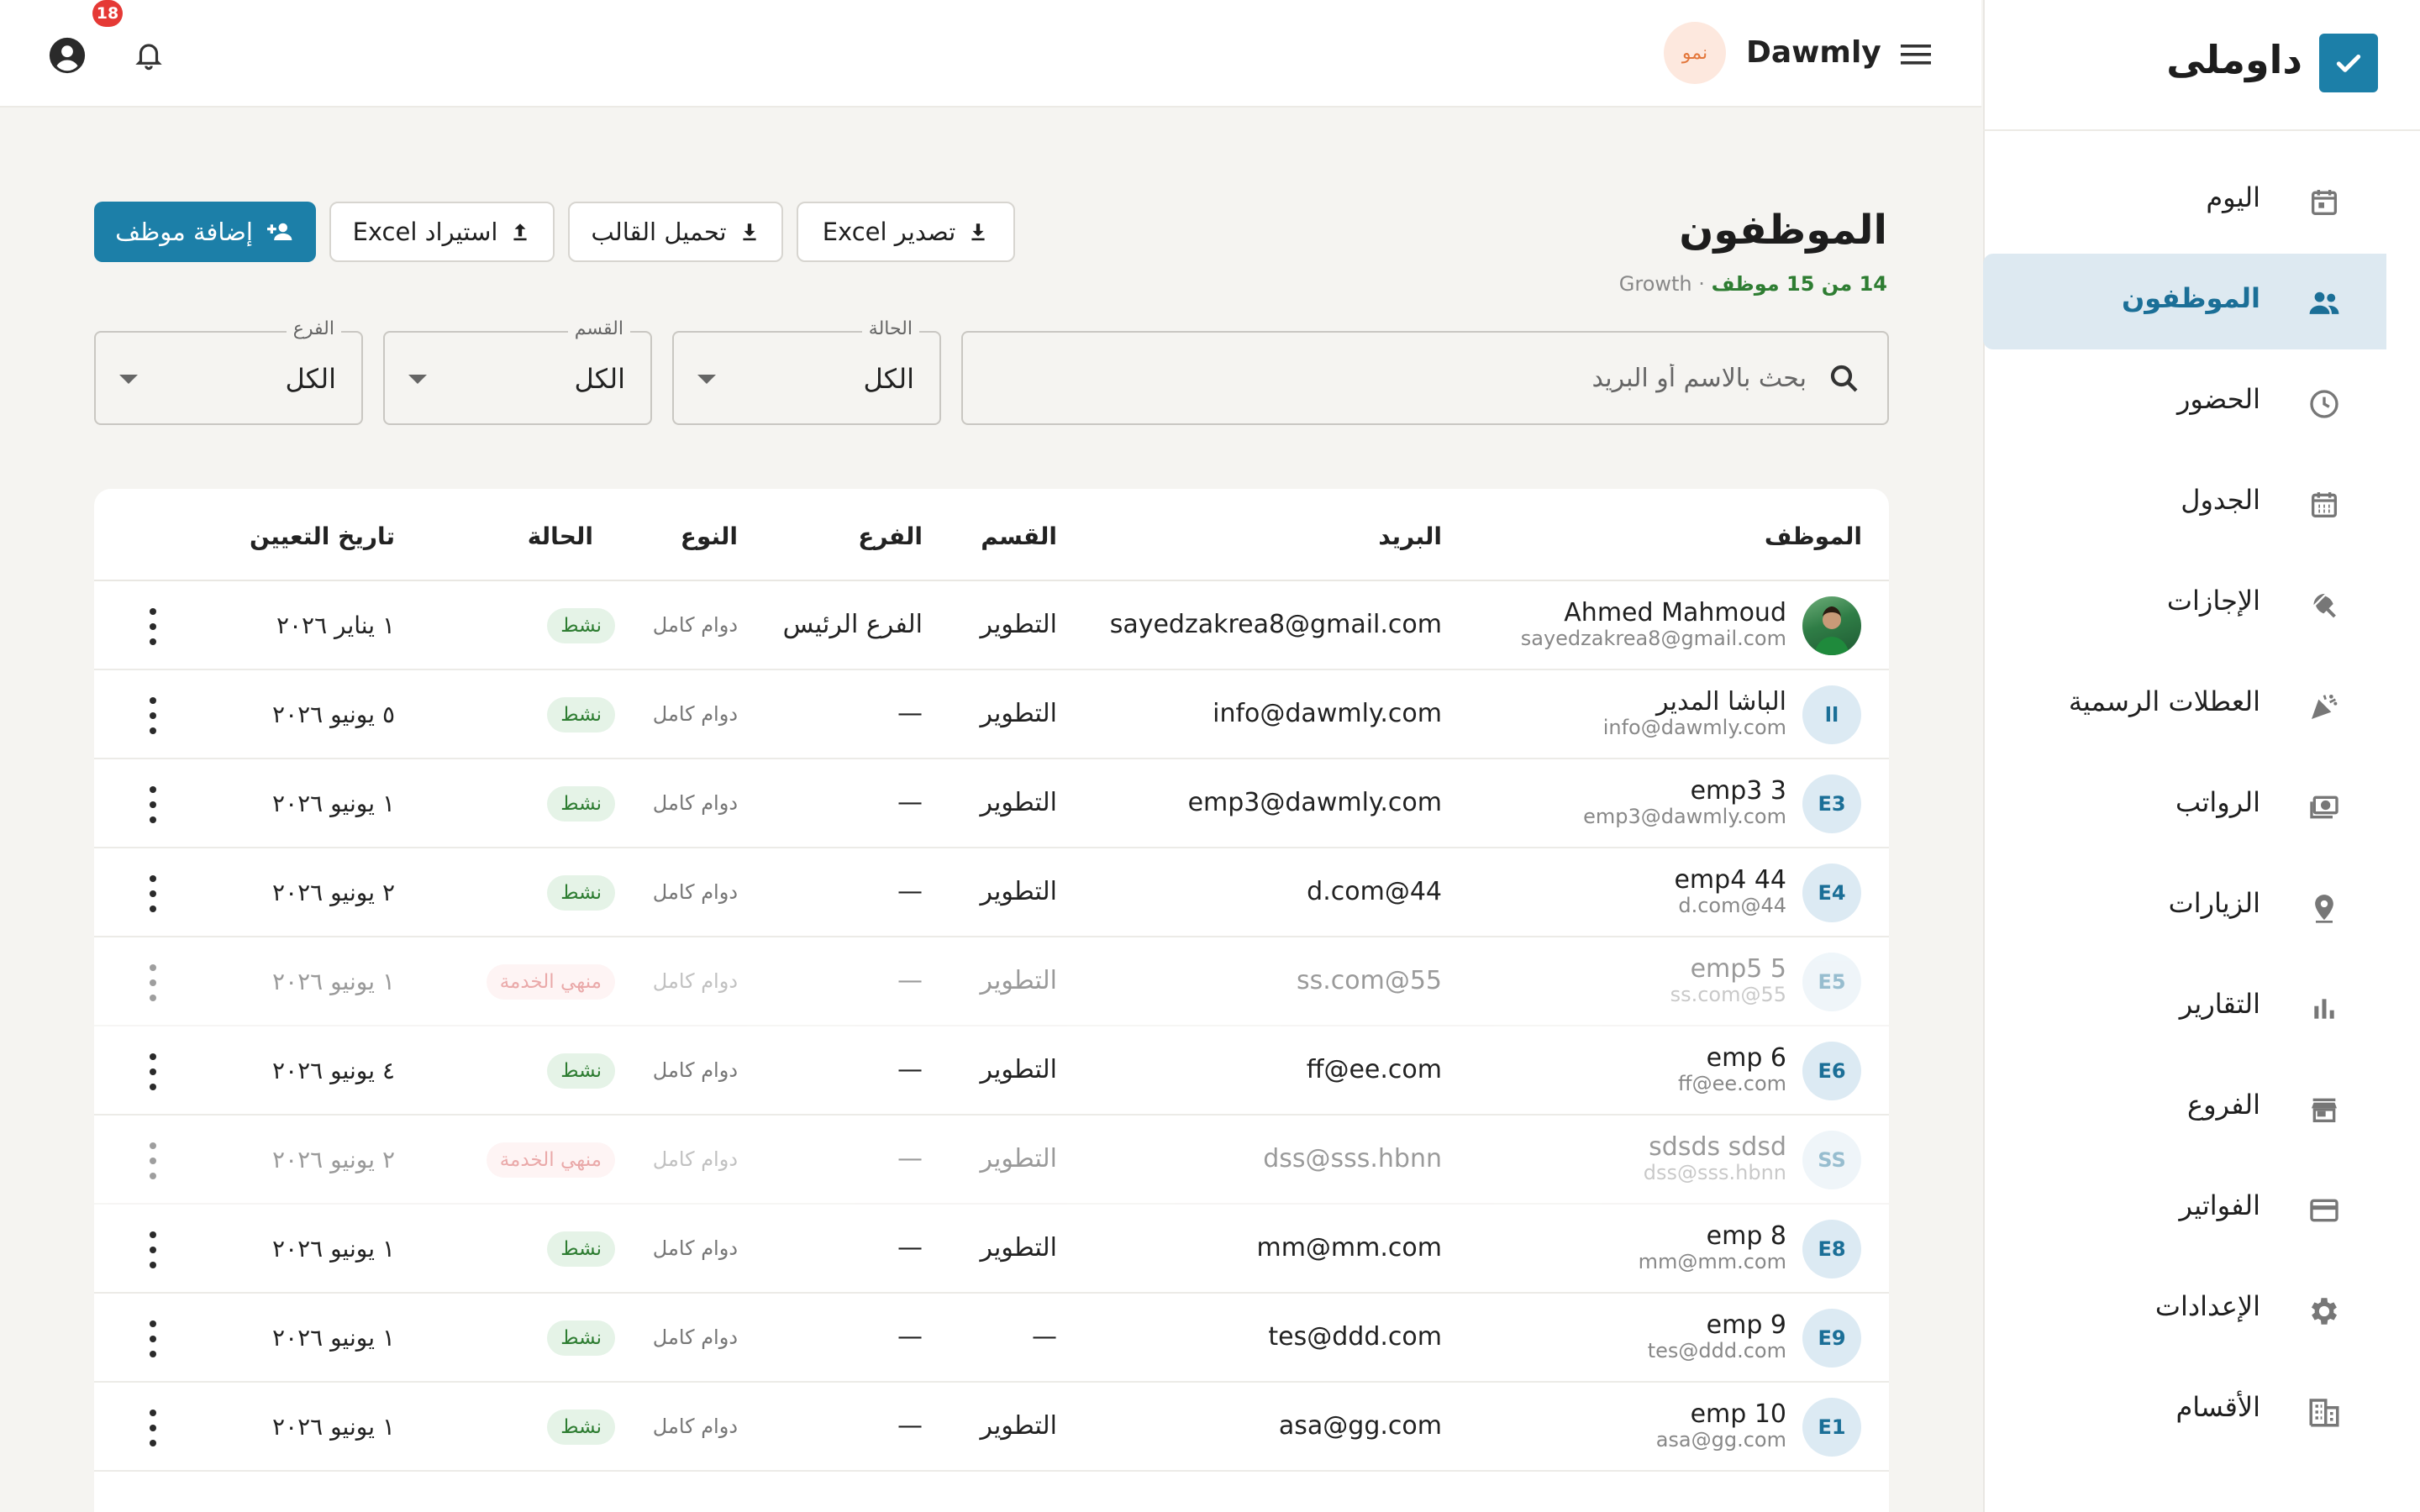 Image resolution: width=2420 pixels, height=1512 pixels. I want to click on search-input, so click(1428, 378).